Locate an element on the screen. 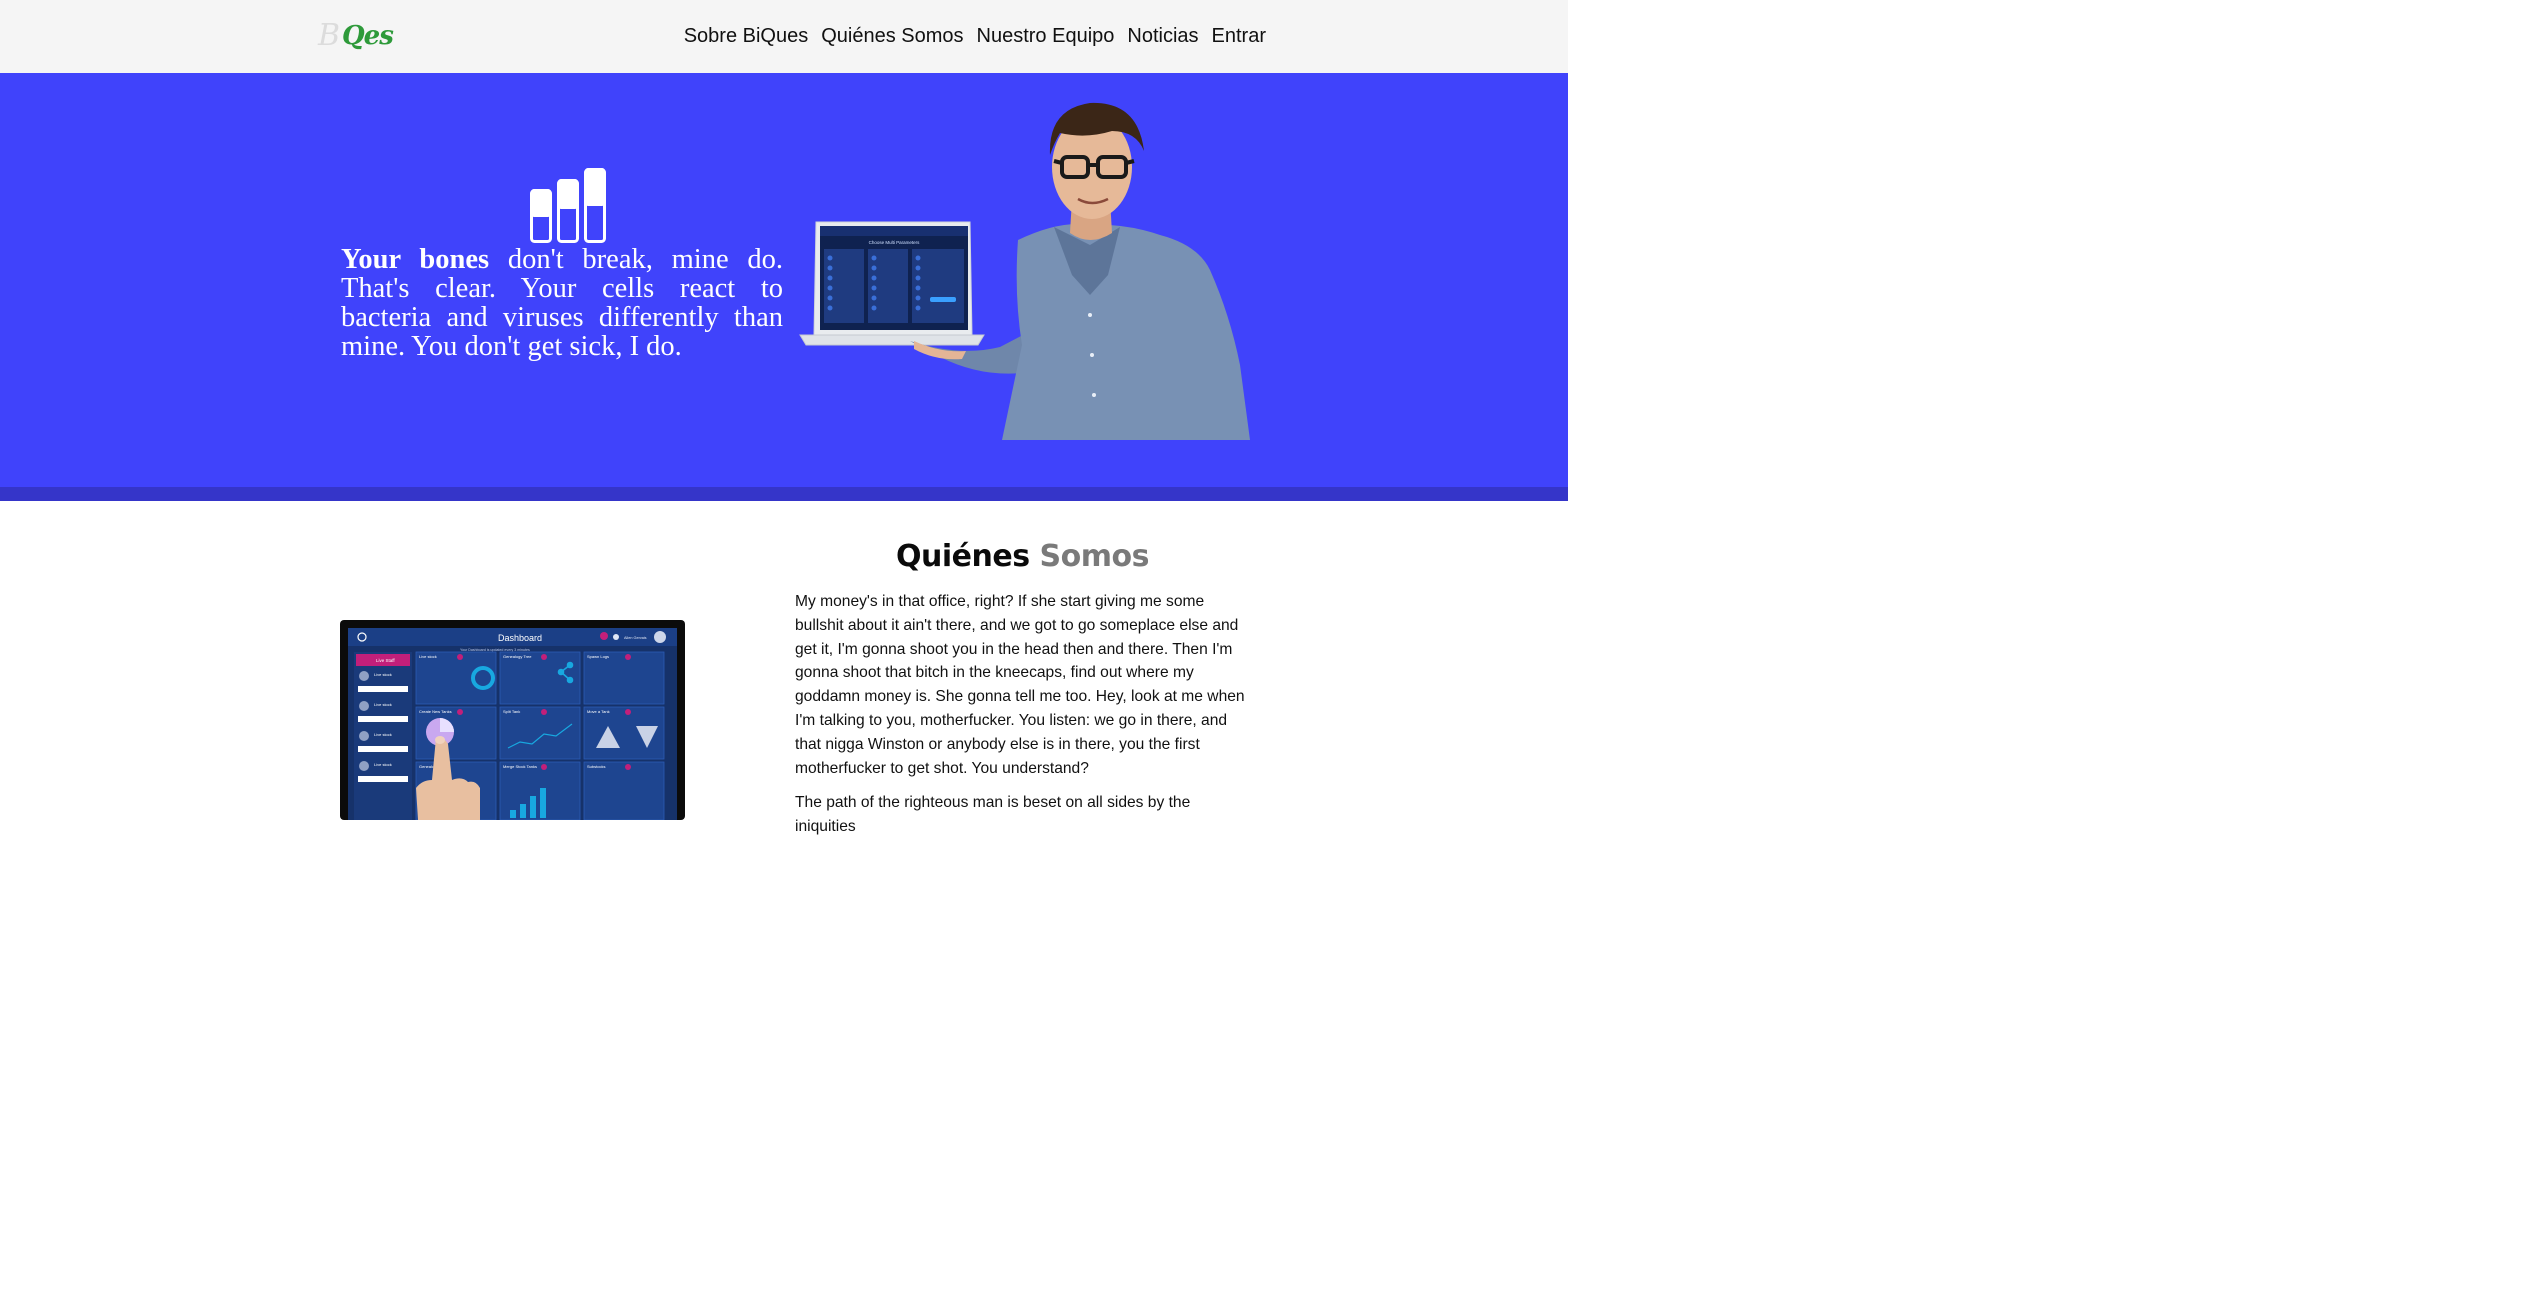  nav-entrar: Entrar is located at coordinates (1239, 36).